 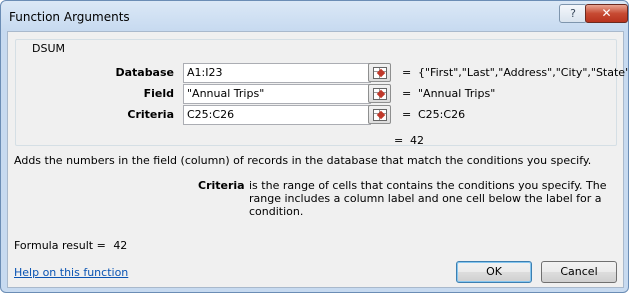 I want to click on field-collapse-button, so click(x=379, y=93).